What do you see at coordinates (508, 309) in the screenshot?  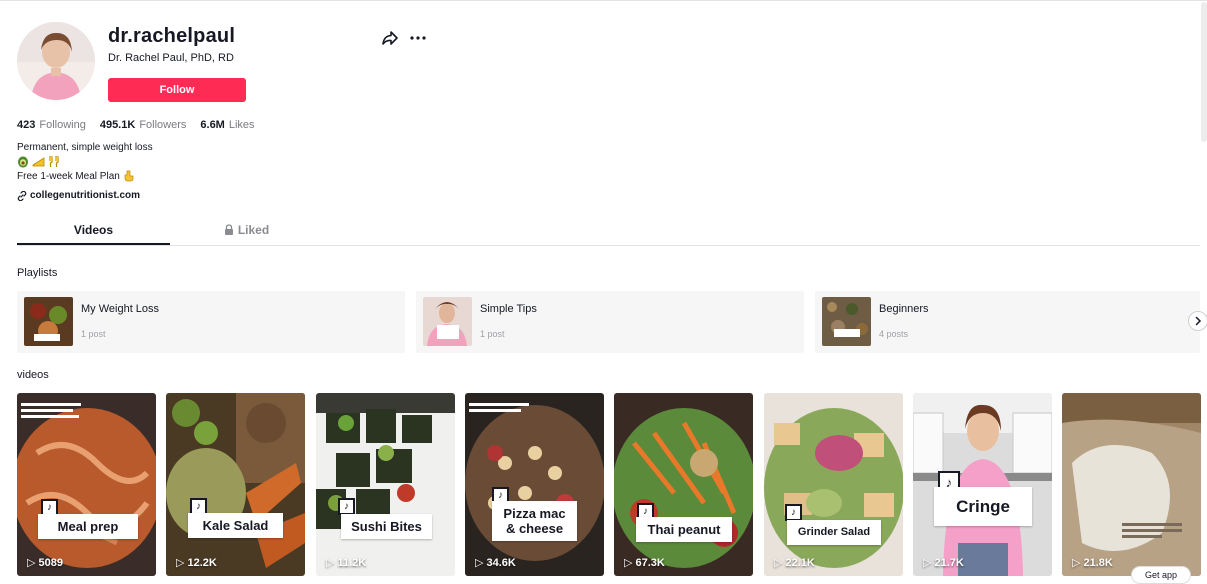 I see `playlist-name: Simple Tips` at bounding box center [508, 309].